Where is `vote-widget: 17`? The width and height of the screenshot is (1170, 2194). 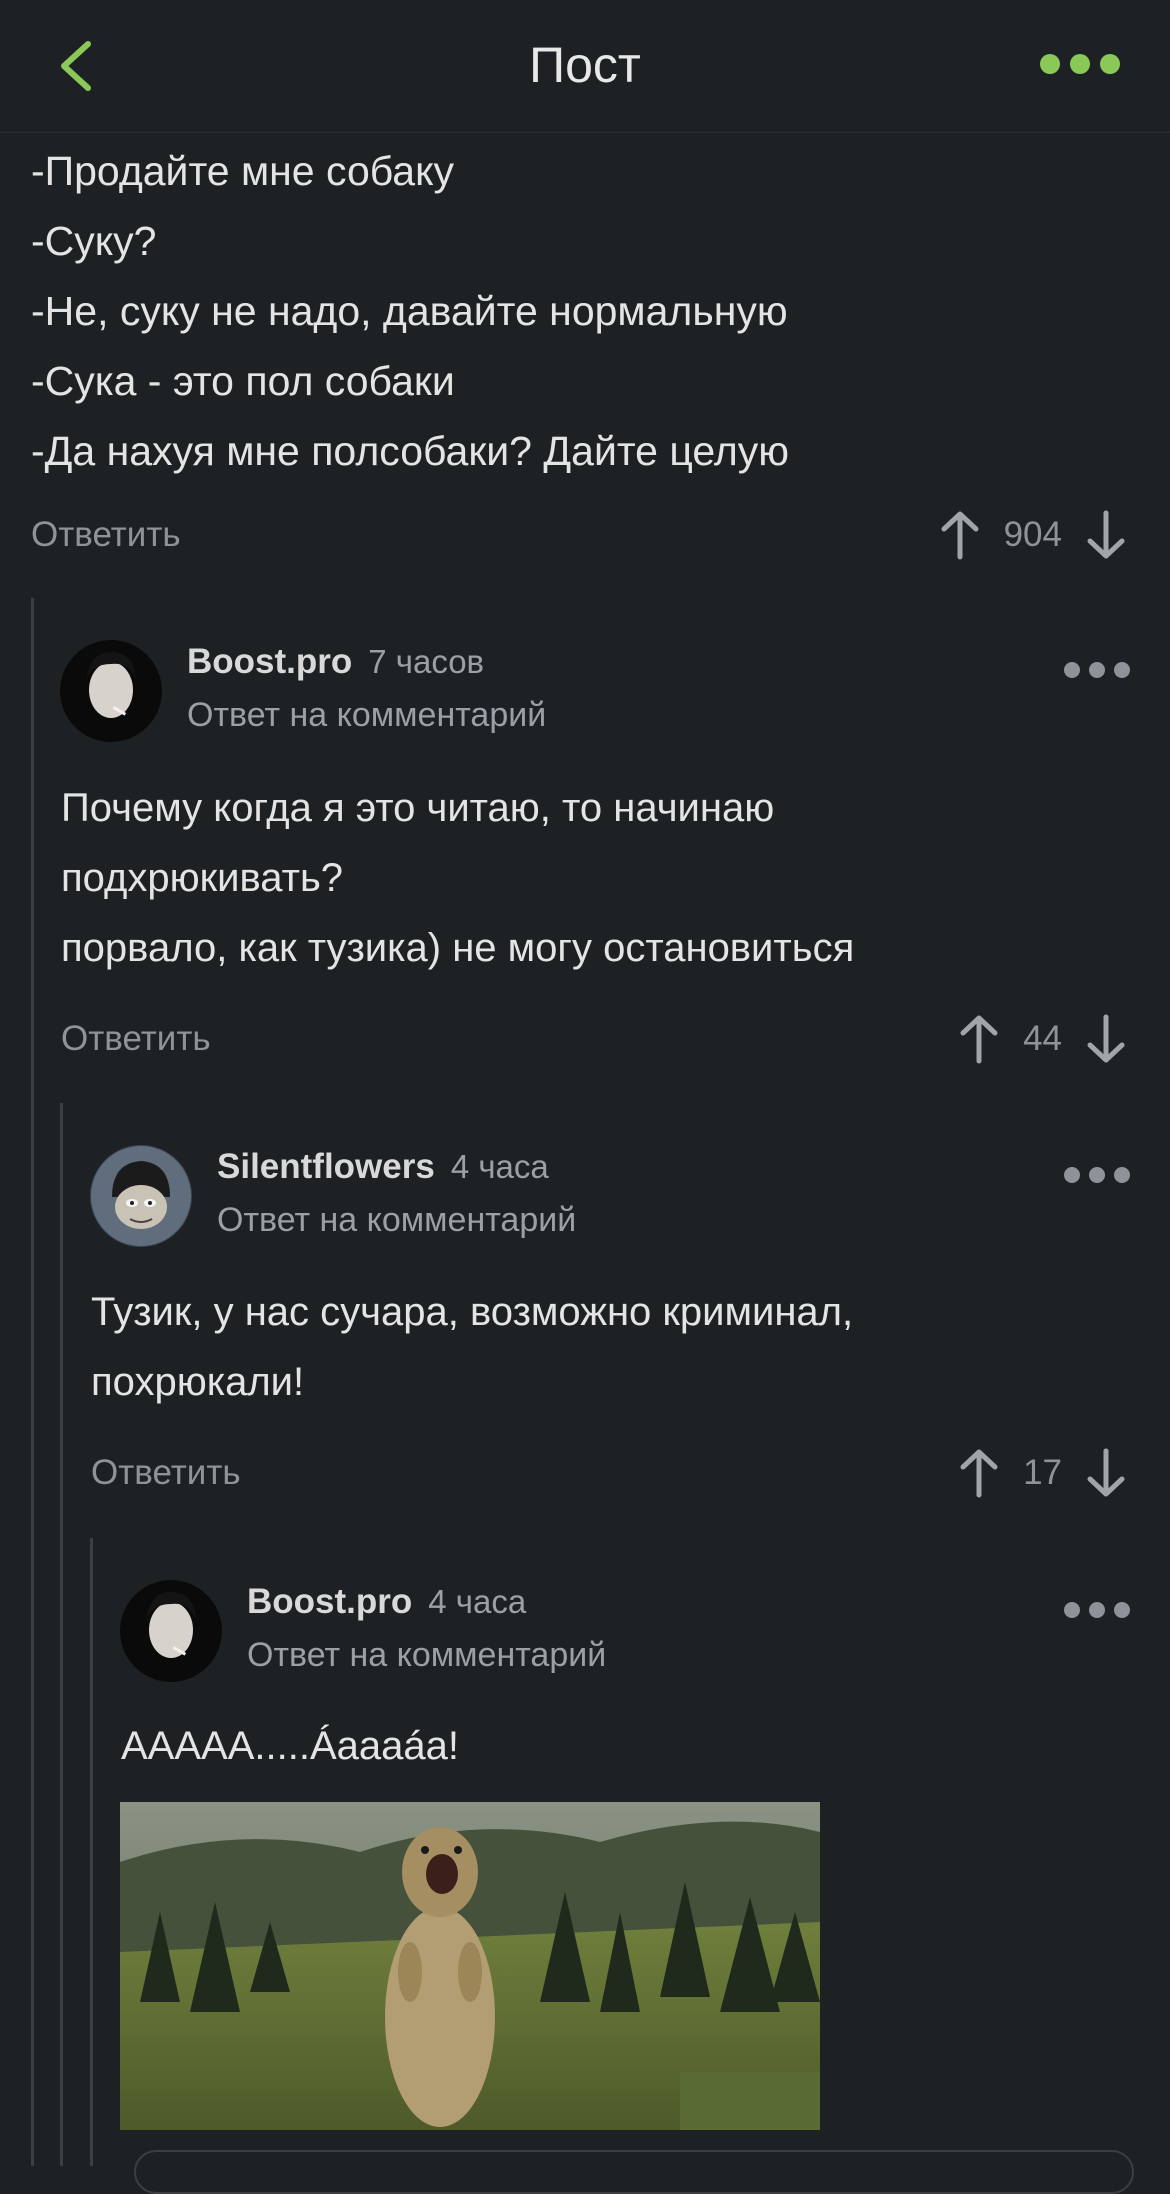
vote-widget: 17 is located at coordinates (1042, 1473).